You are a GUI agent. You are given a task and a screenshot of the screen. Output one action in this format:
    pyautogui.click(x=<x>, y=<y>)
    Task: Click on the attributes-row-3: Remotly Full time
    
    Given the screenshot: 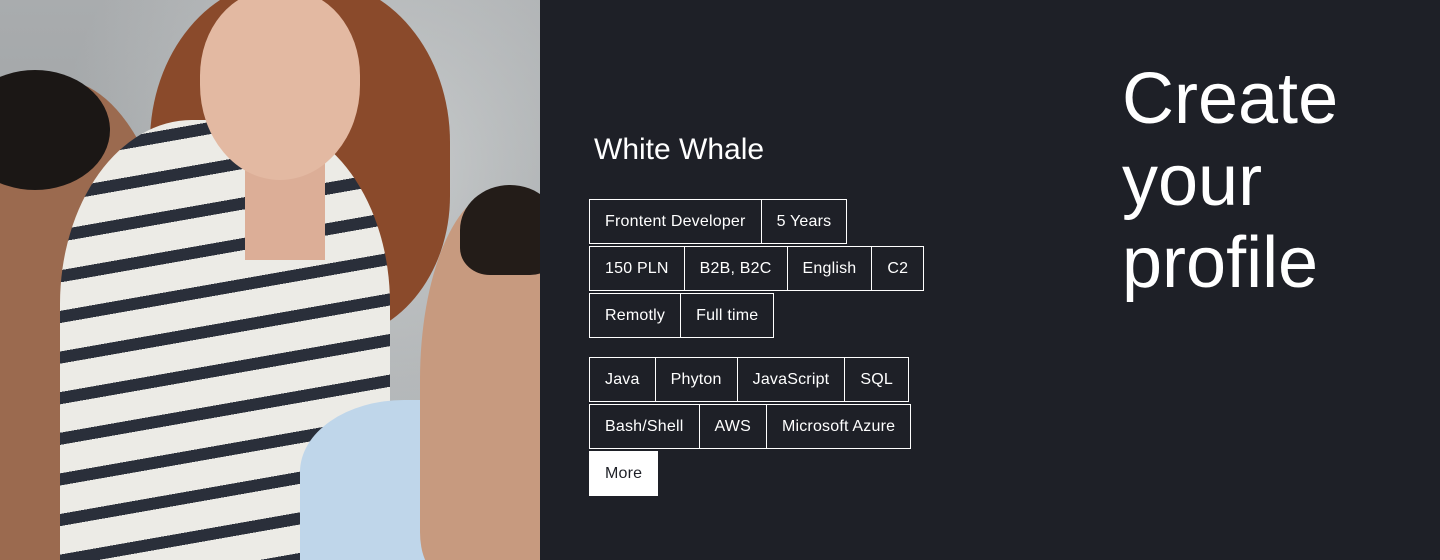 What is the action you would take?
    pyautogui.click(x=682, y=315)
    